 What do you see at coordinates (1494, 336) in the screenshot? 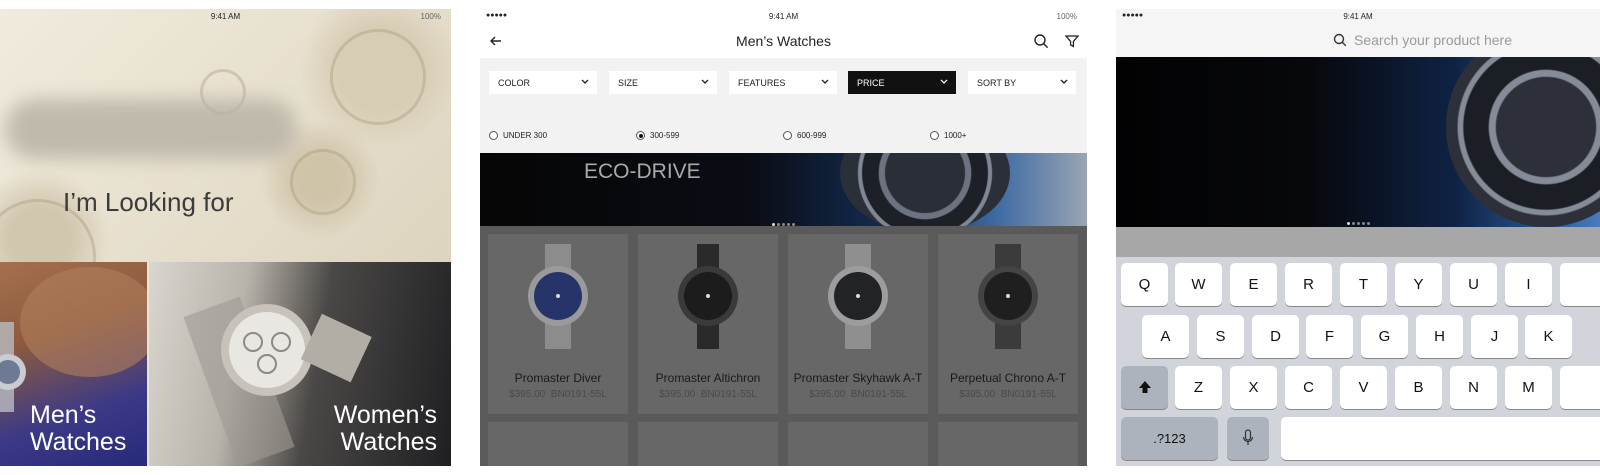
I see `key-j: J` at bounding box center [1494, 336].